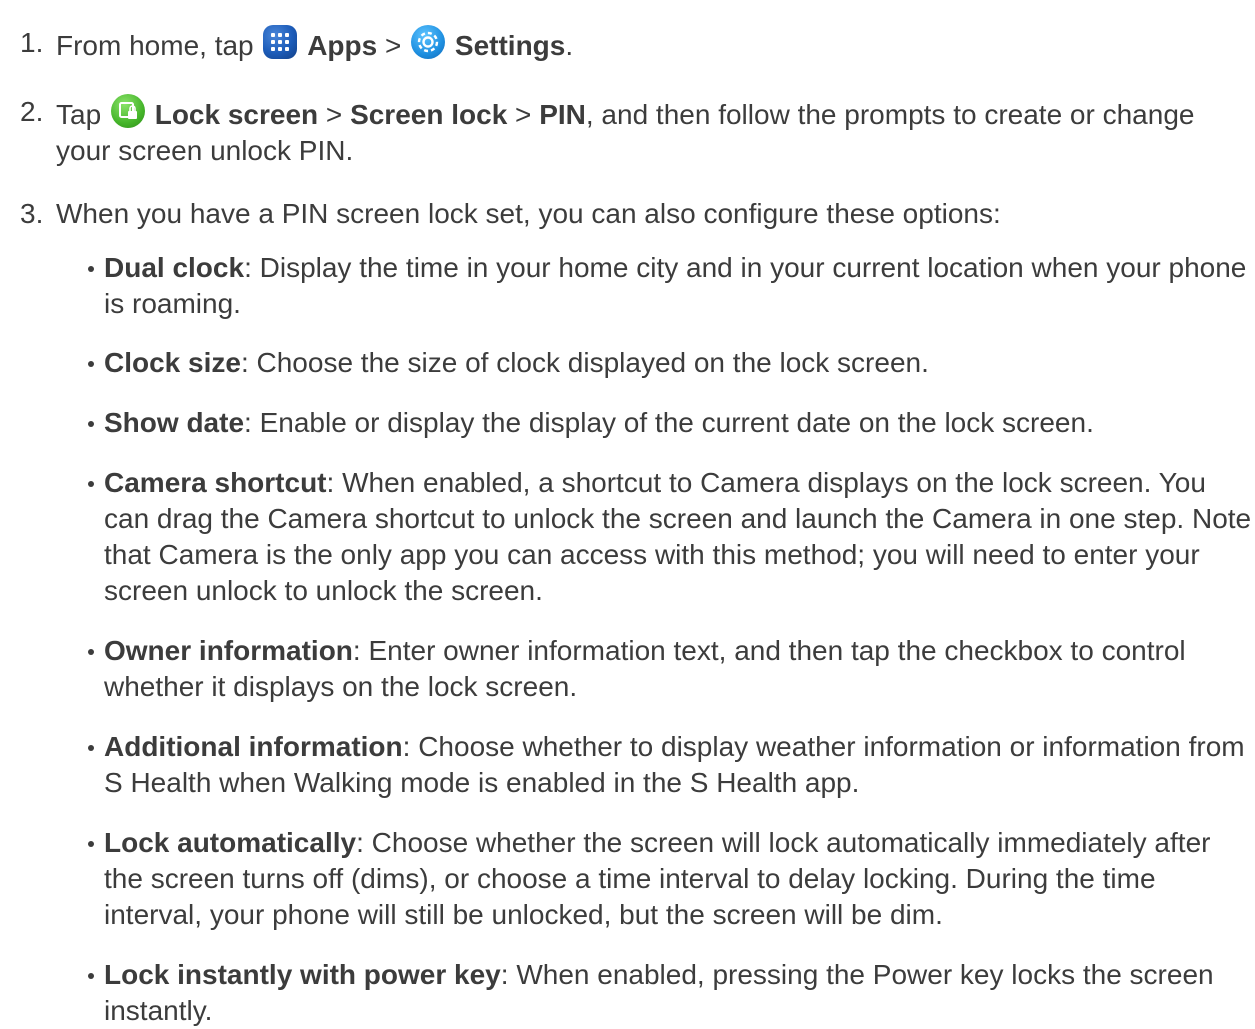 The image size is (1255, 1029). Describe the element at coordinates (428, 42) in the screenshot. I see `settings-gear-icon` at that location.